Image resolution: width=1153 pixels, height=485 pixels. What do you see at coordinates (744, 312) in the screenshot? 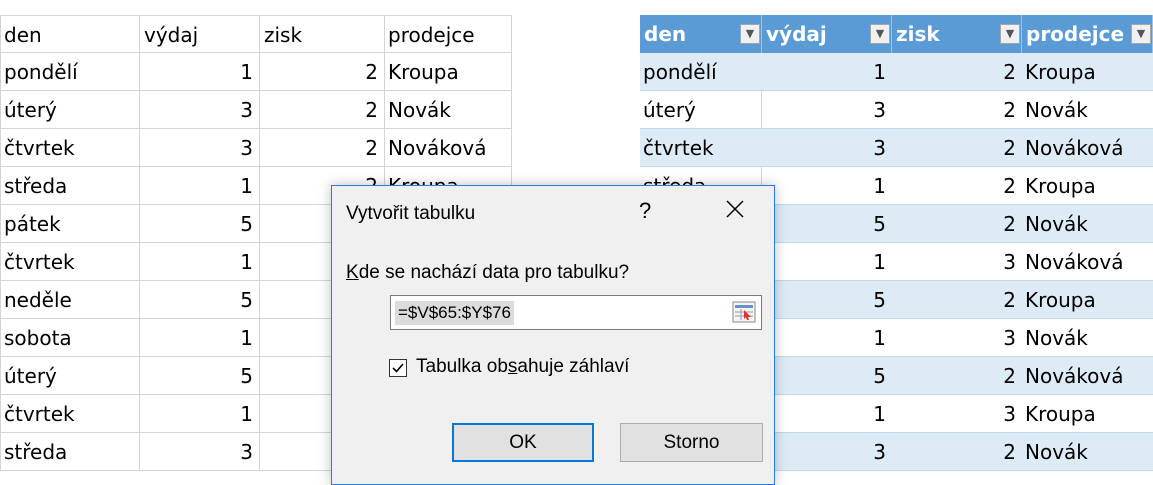
I see `collapse-dialog-icon` at bounding box center [744, 312].